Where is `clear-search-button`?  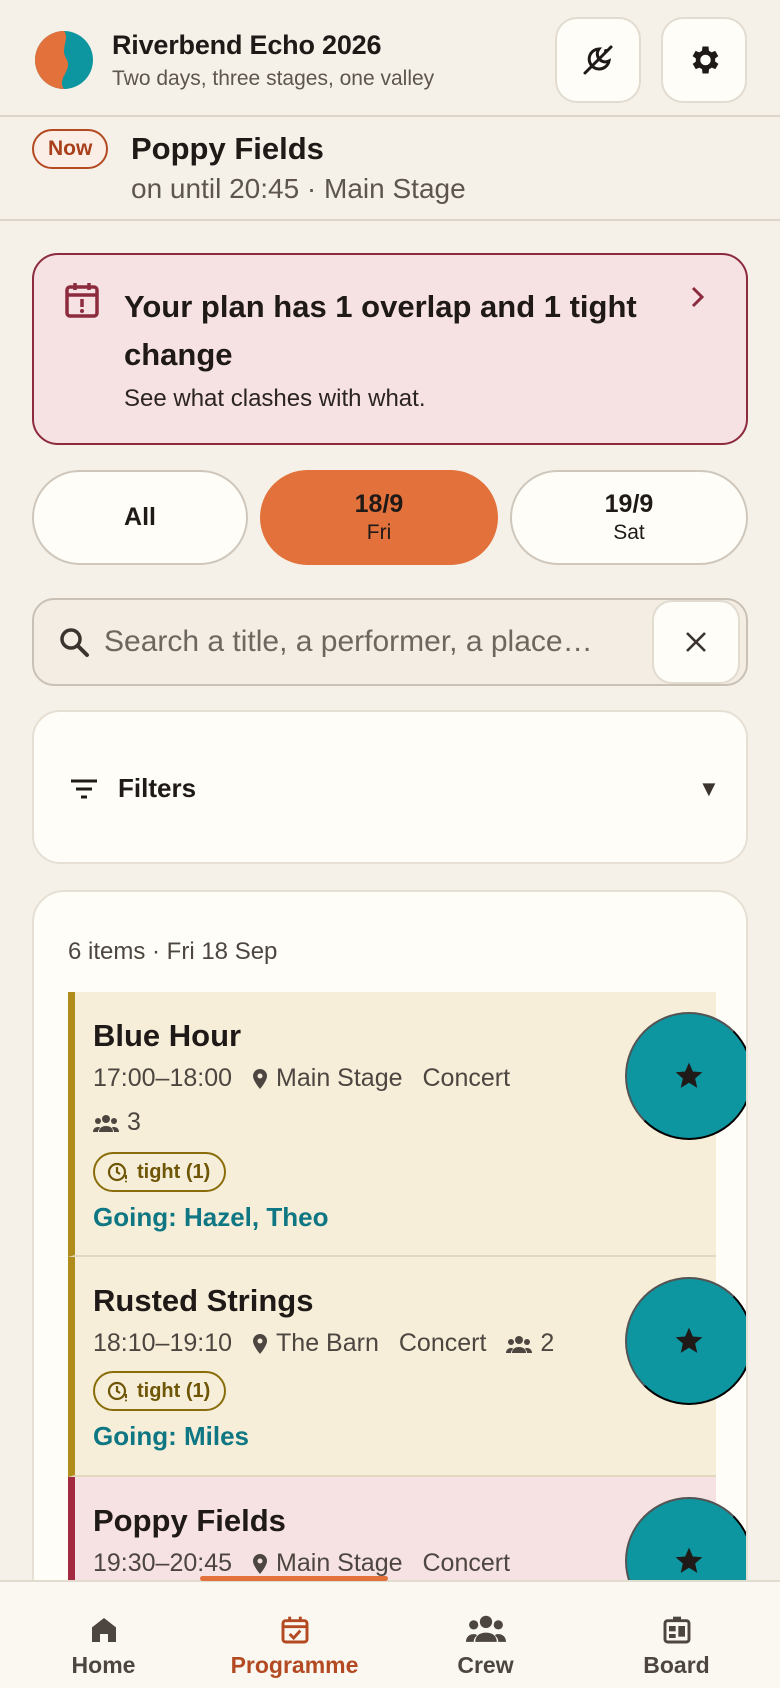
clear-search-button is located at coordinates (696, 642).